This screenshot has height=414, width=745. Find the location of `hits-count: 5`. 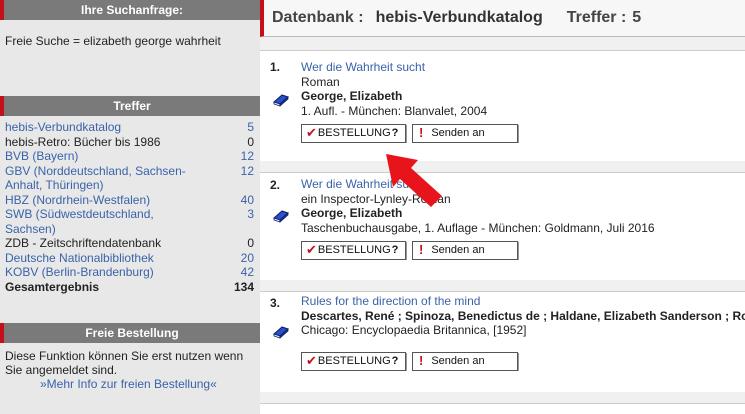

hits-count: 5 is located at coordinates (637, 17).